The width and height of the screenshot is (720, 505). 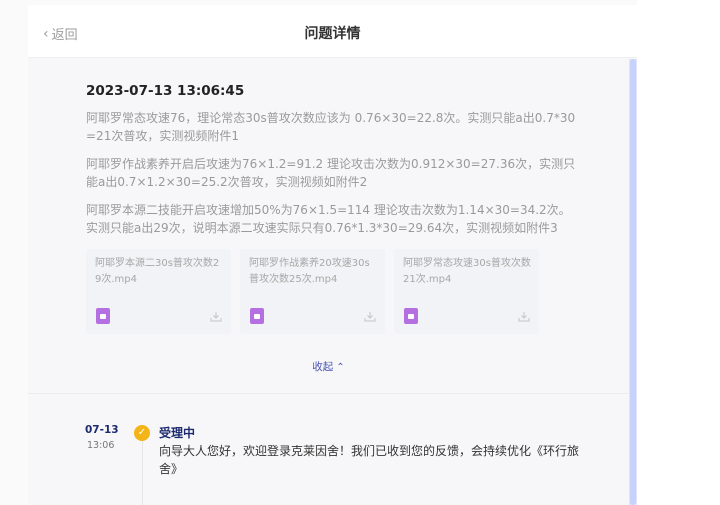 What do you see at coordinates (142, 433) in the screenshot?
I see `check-circle-icon: ✓` at bounding box center [142, 433].